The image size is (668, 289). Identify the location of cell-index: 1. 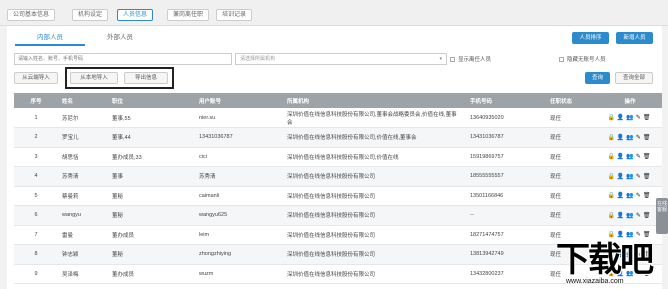
(36, 118).